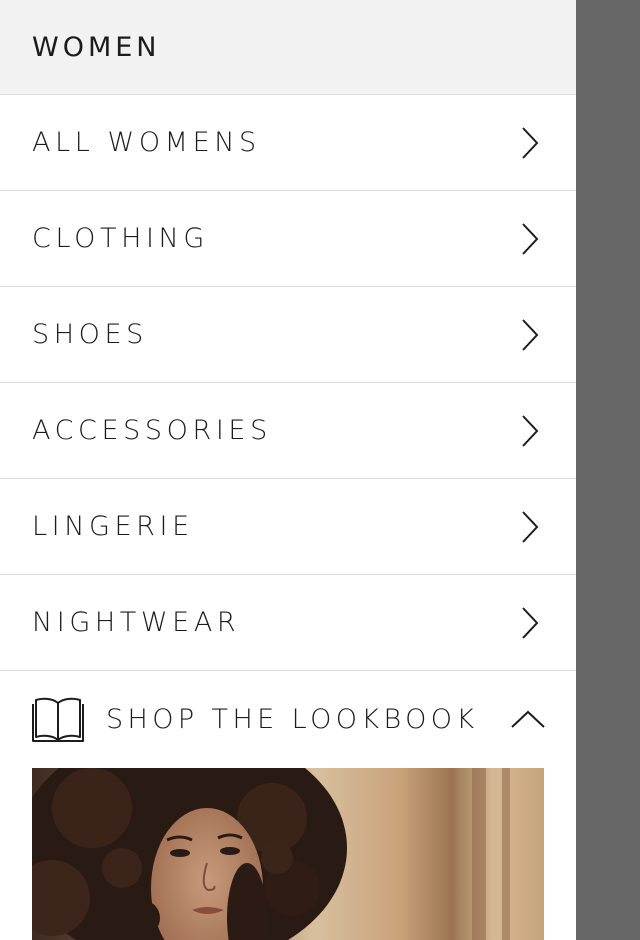 The height and width of the screenshot is (940, 640). What do you see at coordinates (90, 334) in the screenshot?
I see `menu-item-label: SHOES` at bounding box center [90, 334].